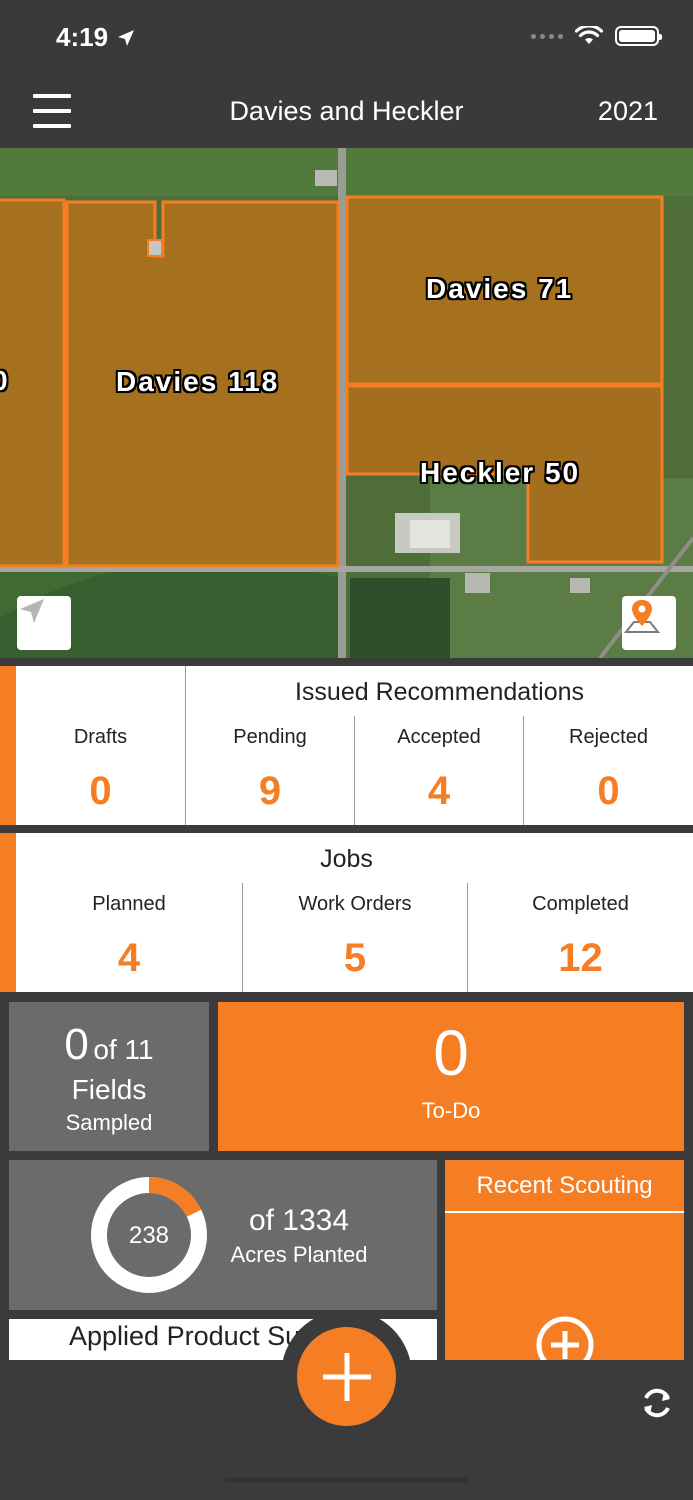 The height and width of the screenshot is (1500, 693). Describe the element at coordinates (638, 36) in the screenshot. I see `battery-icon` at that location.